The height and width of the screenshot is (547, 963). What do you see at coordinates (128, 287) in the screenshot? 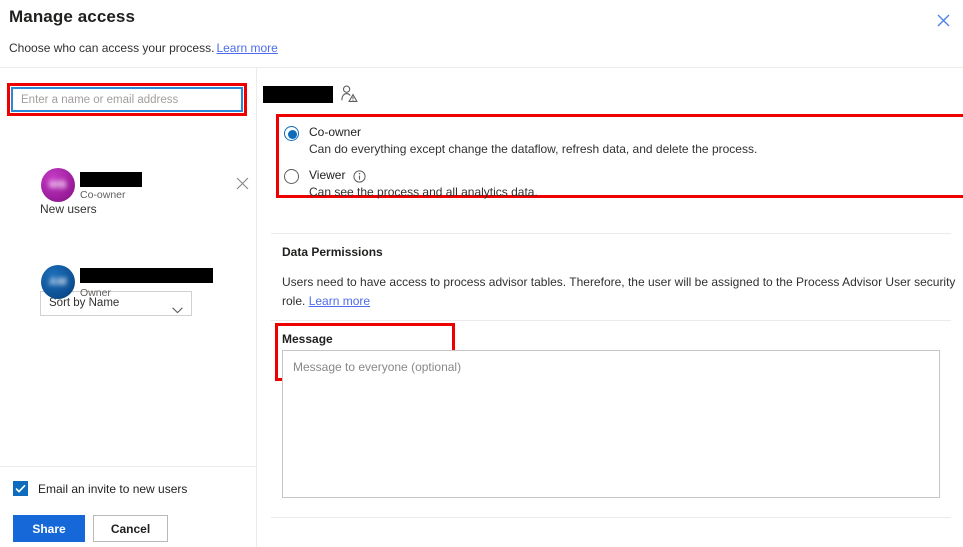
I see `list-item-existing-user: AM Owner` at bounding box center [128, 287].